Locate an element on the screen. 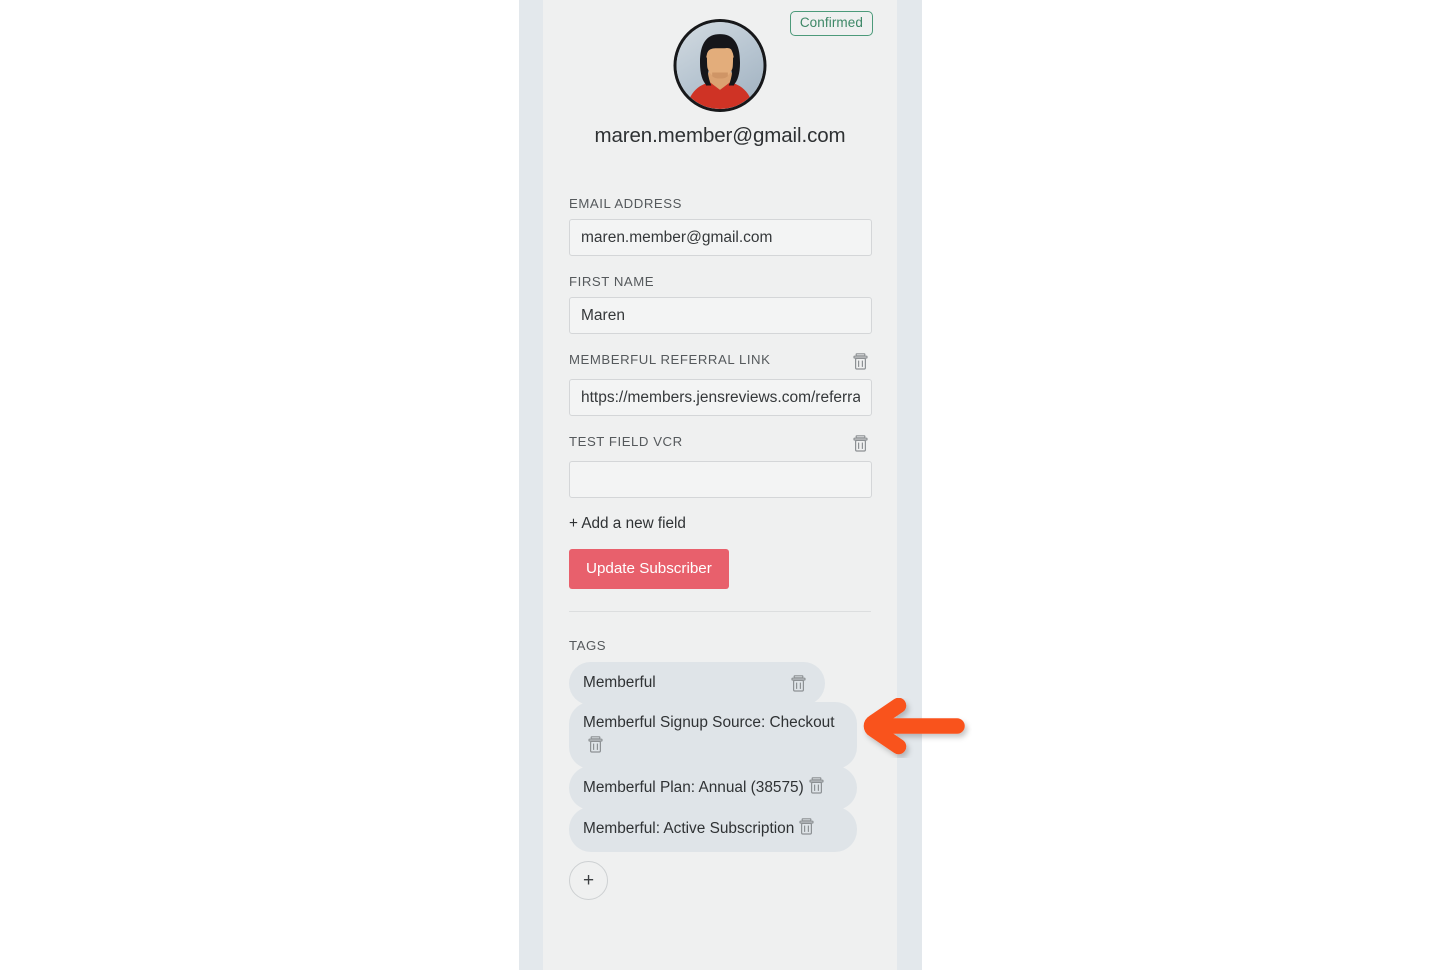 The image size is (1440, 970). field-label-row: TEST FIELD VCR is located at coordinates (720, 443).